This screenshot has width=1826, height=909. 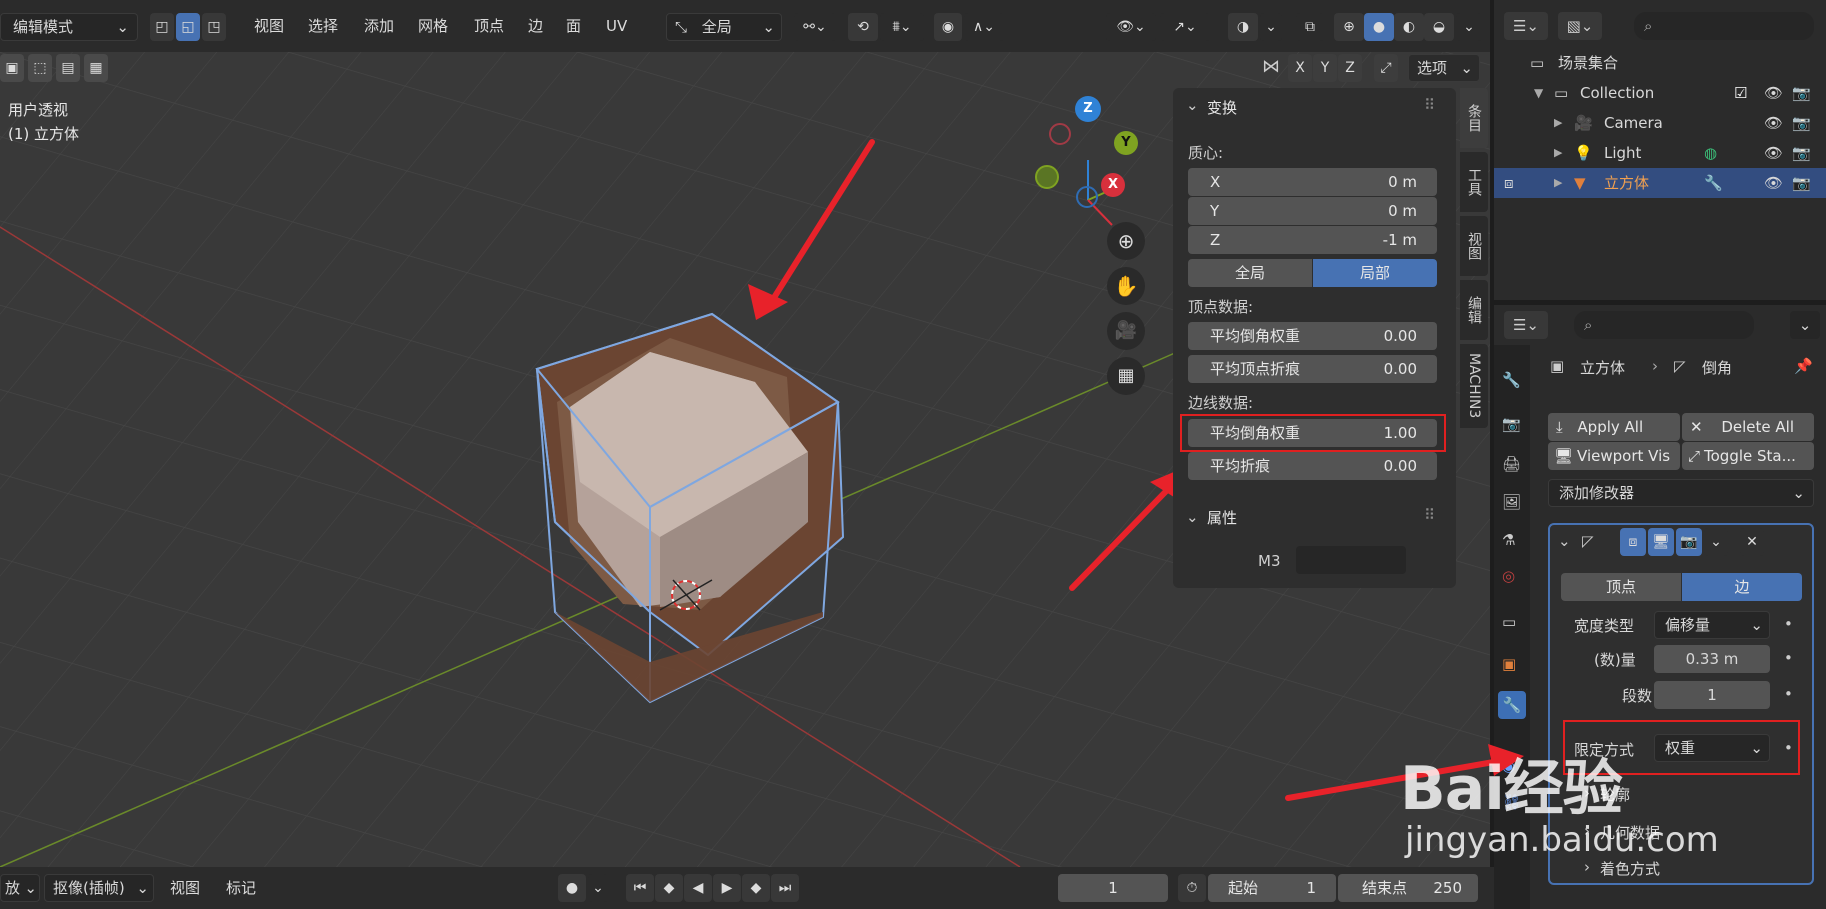 What do you see at coordinates (1474, 182) in the screenshot?
I see `tab-tool: 工具` at bounding box center [1474, 182].